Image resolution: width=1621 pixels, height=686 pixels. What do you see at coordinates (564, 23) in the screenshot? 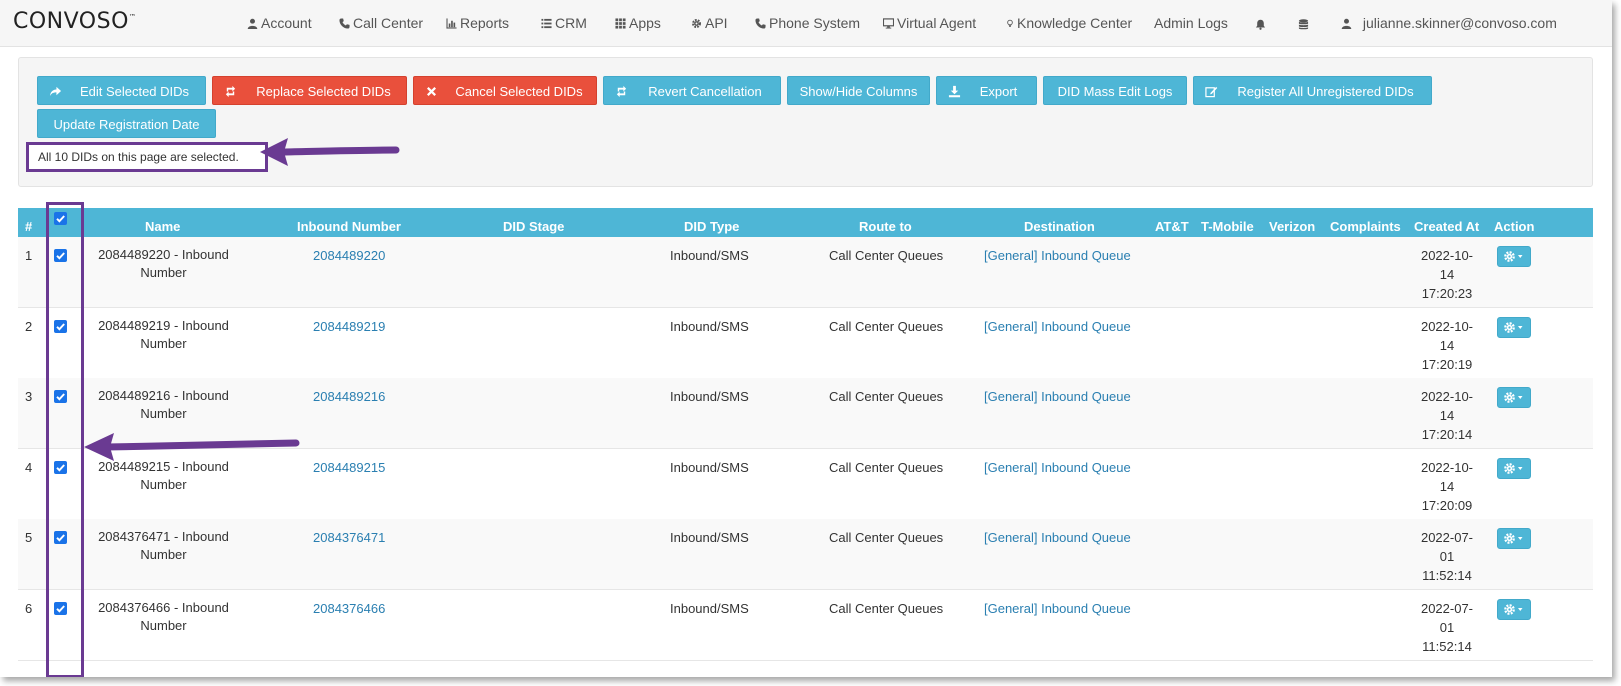
I see `nav-item-crm: CRM` at bounding box center [564, 23].